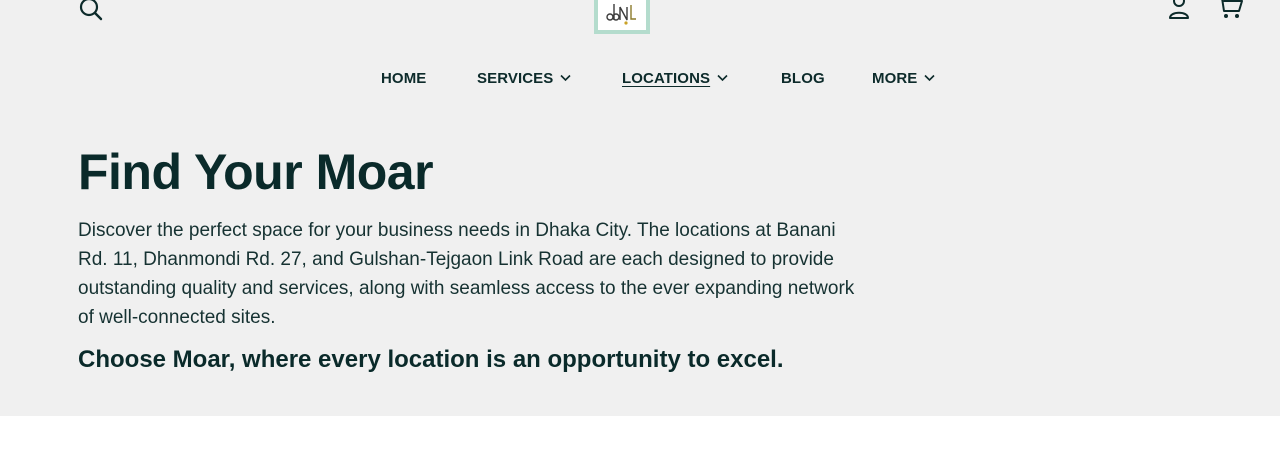 Image resolution: width=1280 pixels, height=449 pixels. I want to click on page-title: Find Your Moar, so click(256, 172).